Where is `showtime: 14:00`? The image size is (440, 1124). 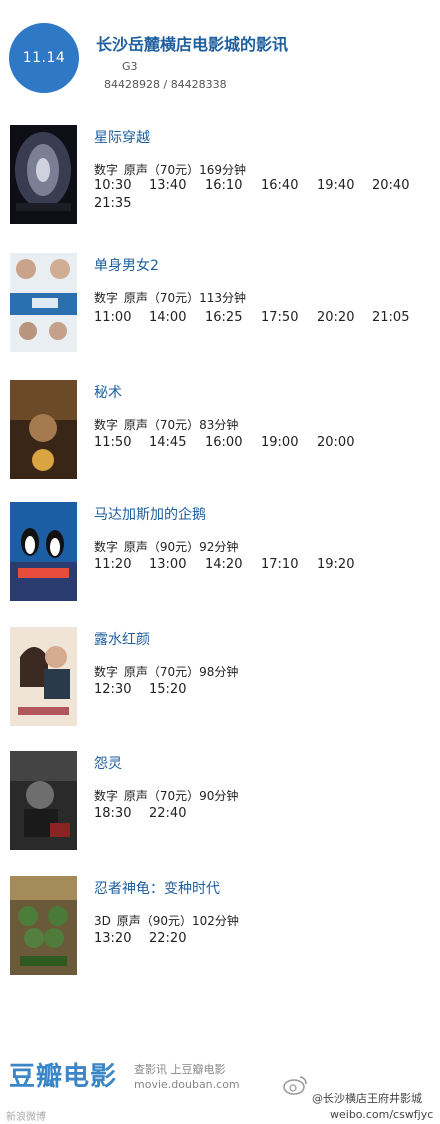 showtime: 14:00 is located at coordinates (167, 317).